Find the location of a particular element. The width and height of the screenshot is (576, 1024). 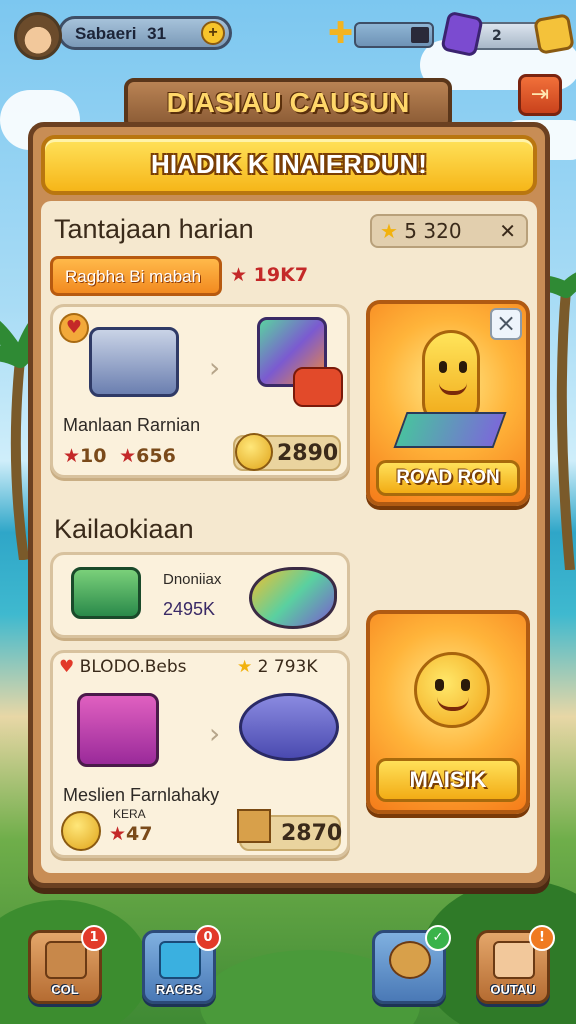

treasure-pile-icon is located at coordinates (289, 727).